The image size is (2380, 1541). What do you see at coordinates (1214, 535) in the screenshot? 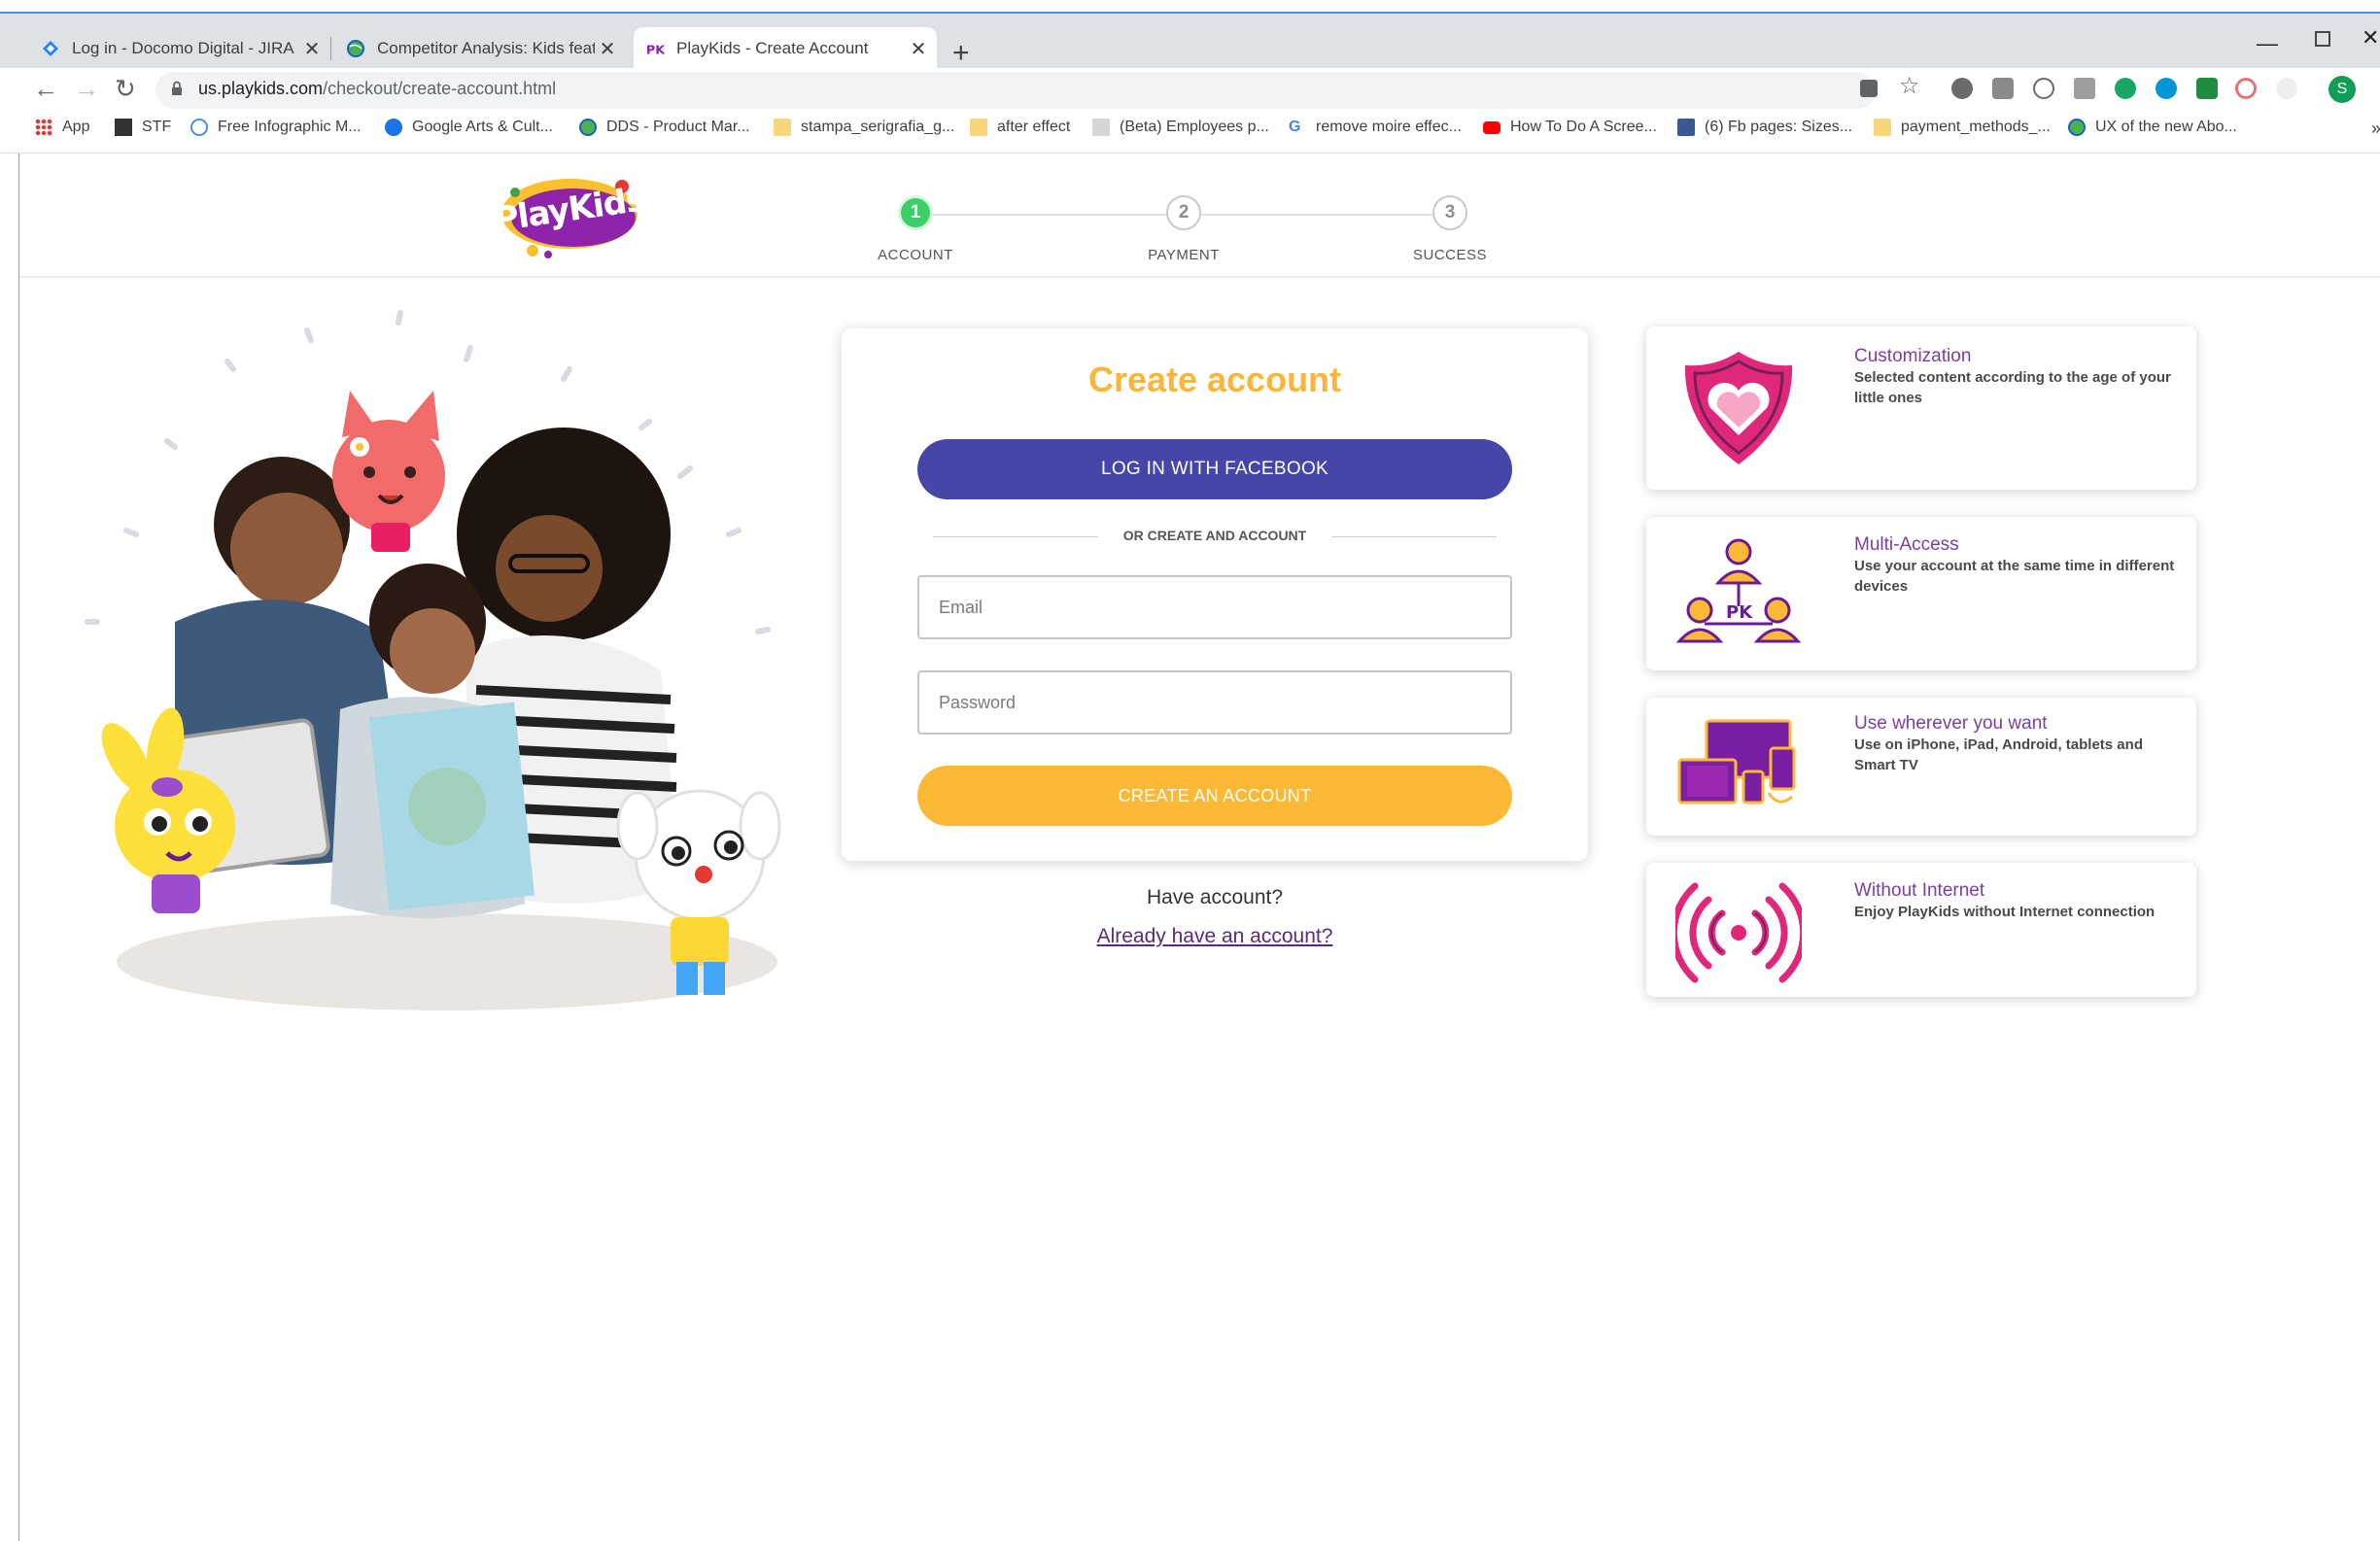
I see `divider-text: OR CREATE AND ACCOUNT` at bounding box center [1214, 535].